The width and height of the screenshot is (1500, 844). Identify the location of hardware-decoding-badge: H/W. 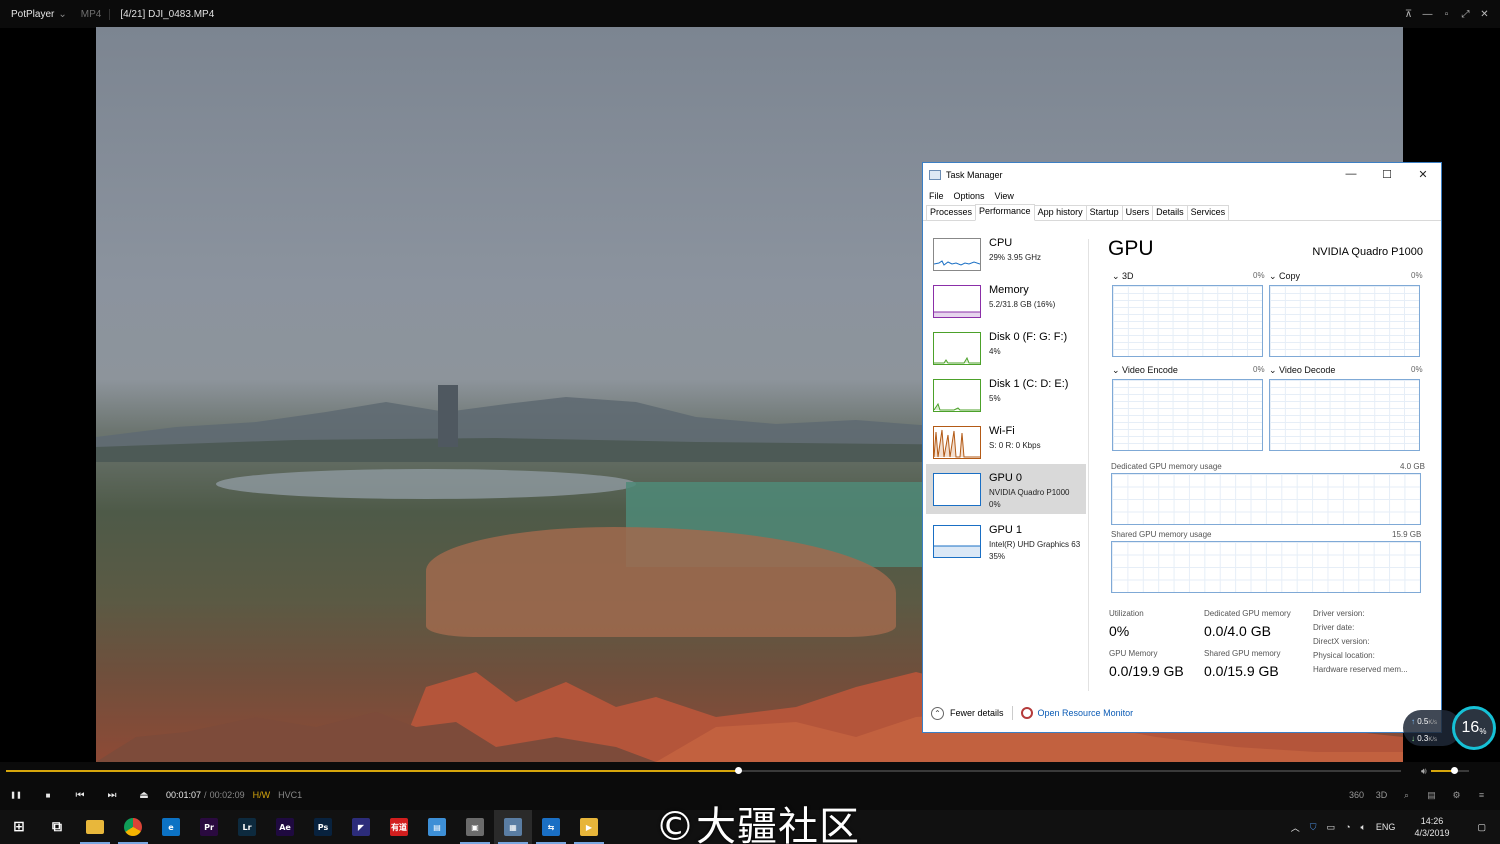
(262, 795).